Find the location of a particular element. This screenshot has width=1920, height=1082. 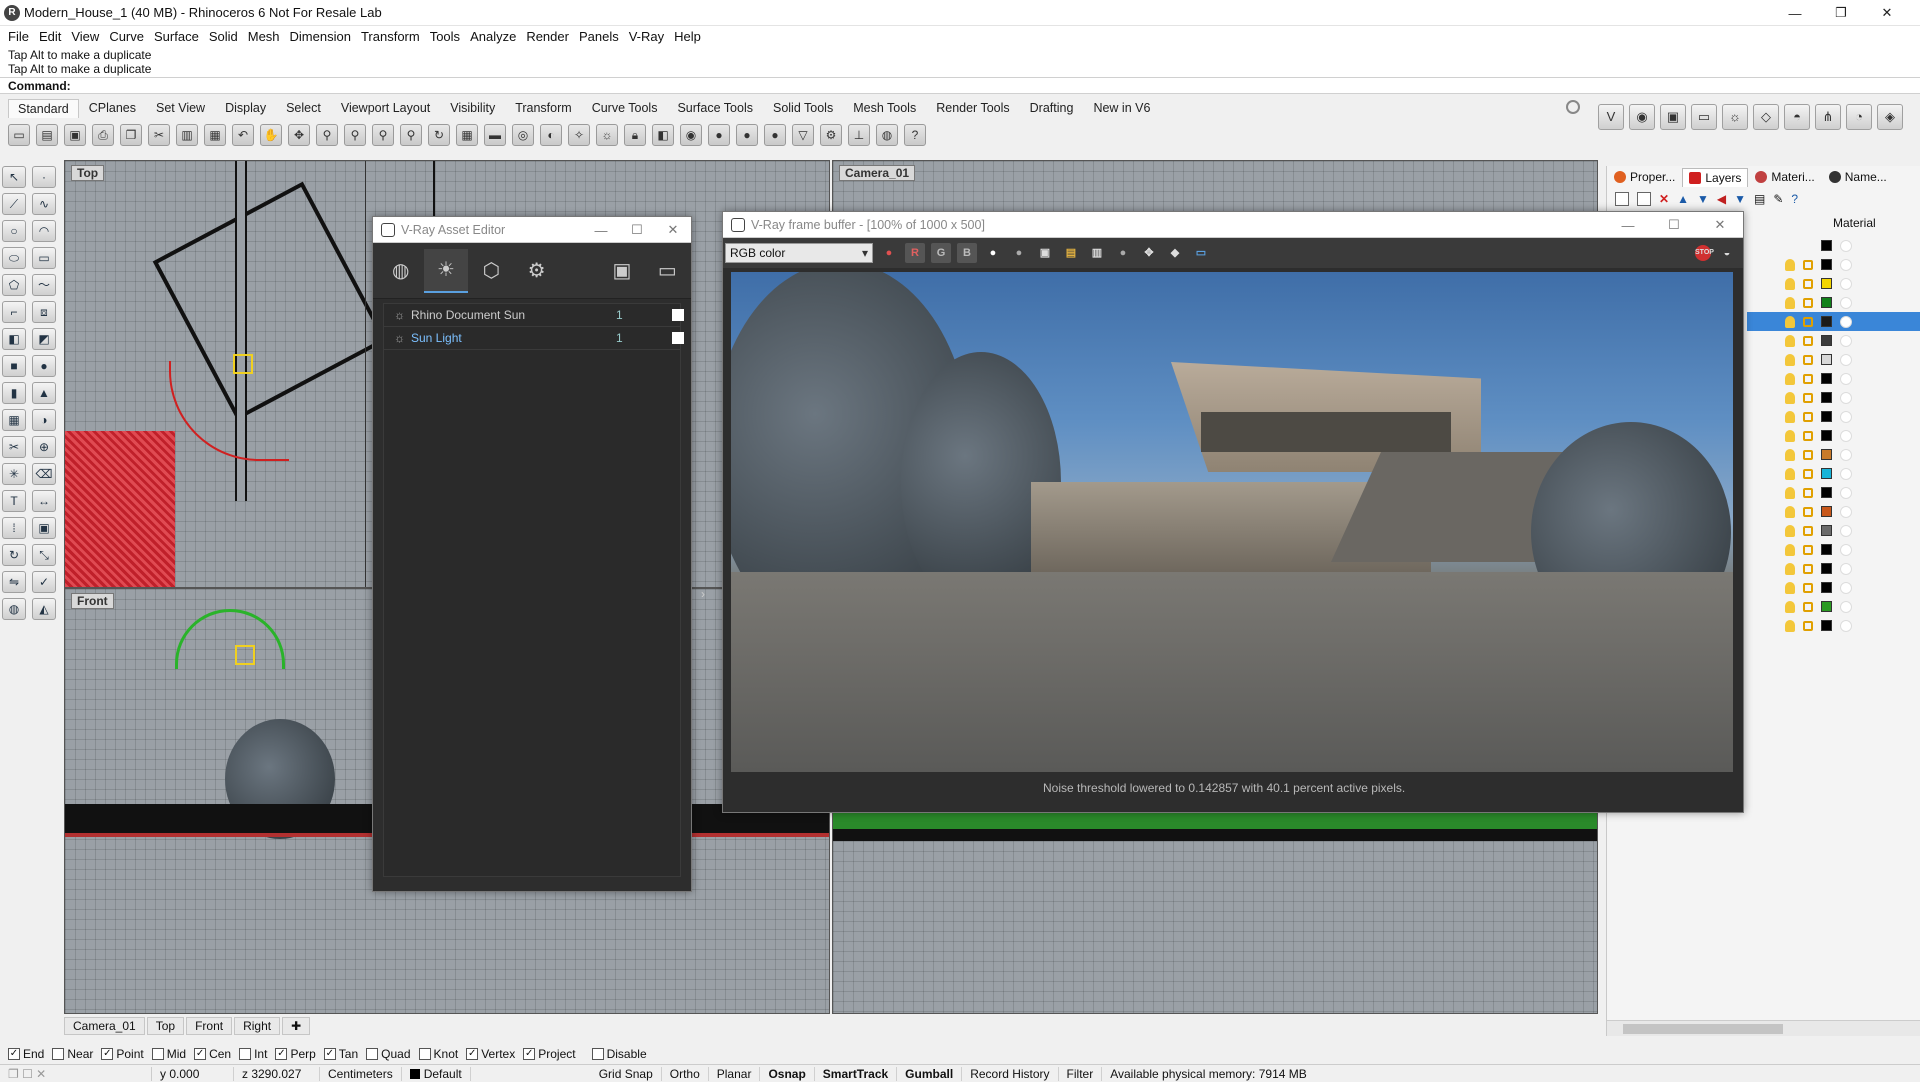

vray-logo-icon: V is located at coordinates (1611, 117).